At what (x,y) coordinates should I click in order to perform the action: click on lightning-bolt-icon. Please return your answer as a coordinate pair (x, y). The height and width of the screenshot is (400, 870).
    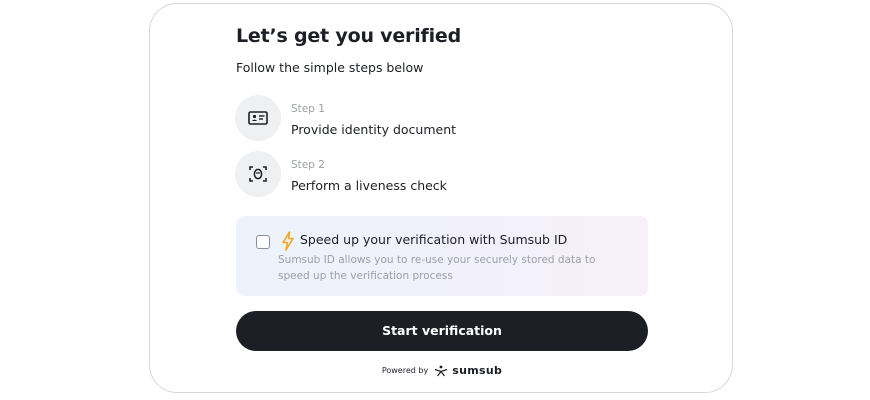
    Looking at the image, I should click on (288, 241).